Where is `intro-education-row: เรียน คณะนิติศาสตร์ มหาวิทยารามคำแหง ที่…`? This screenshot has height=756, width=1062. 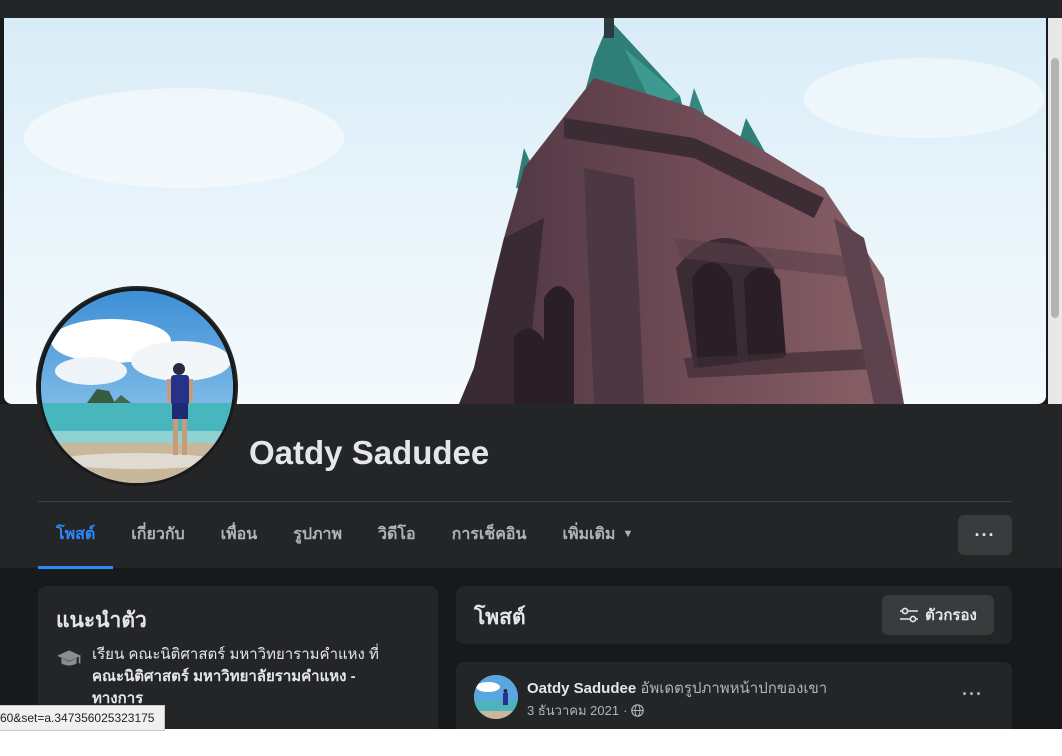 intro-education-row: เรียน คณะนิติศาสตร์ มหาวิทยารามคำแหง ที่… is located at coordinates (231, 677).